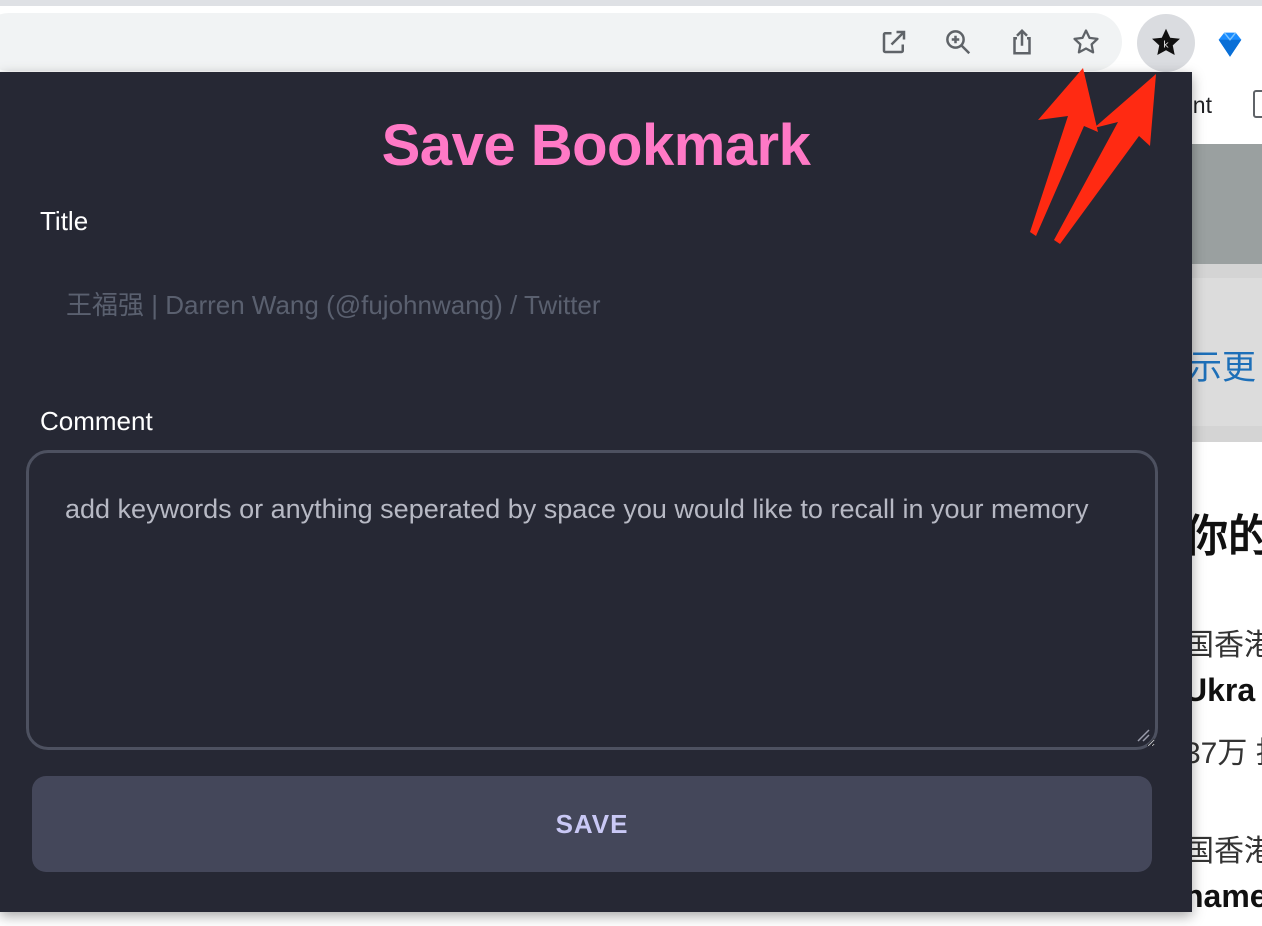 The image size is (1262, 926). What do you see at coordinates (1230, 44) in the screenshot?
I see `blue-gem-extension-icon` at bounding box center [1230, 44].